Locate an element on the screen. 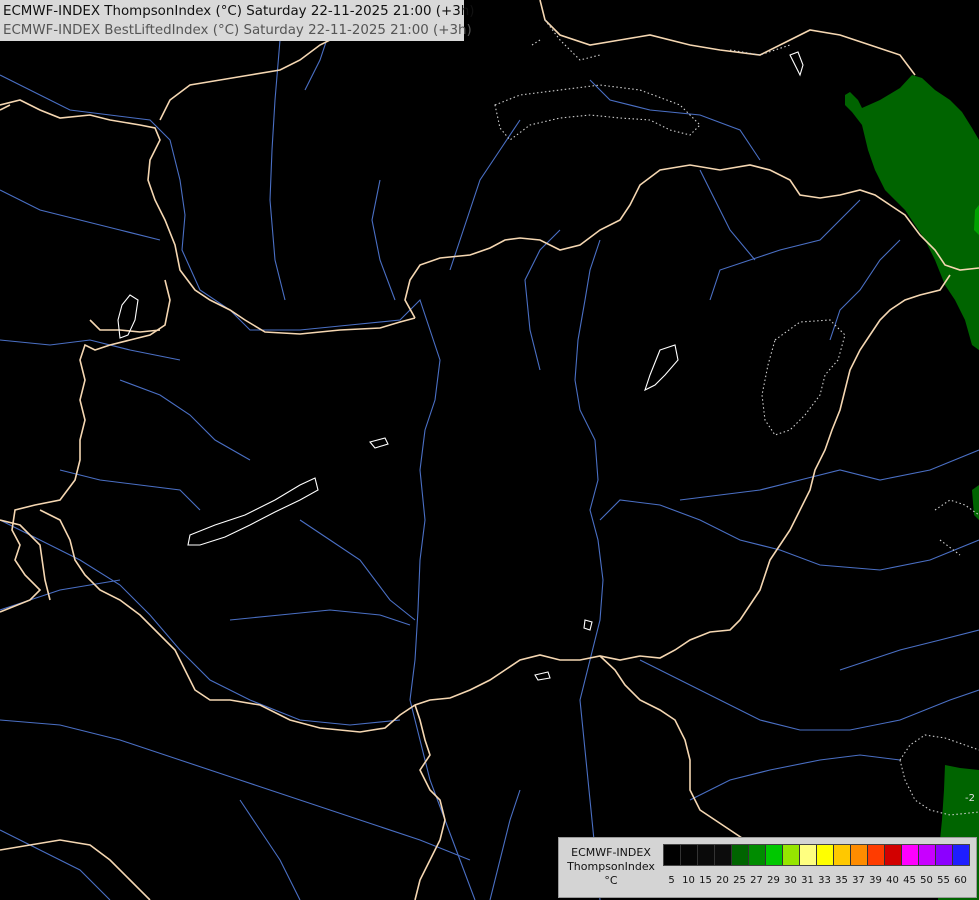 The height and width of the screenshot is (900, 979). legend-tick: 20 is located at coordinates (722, 880).